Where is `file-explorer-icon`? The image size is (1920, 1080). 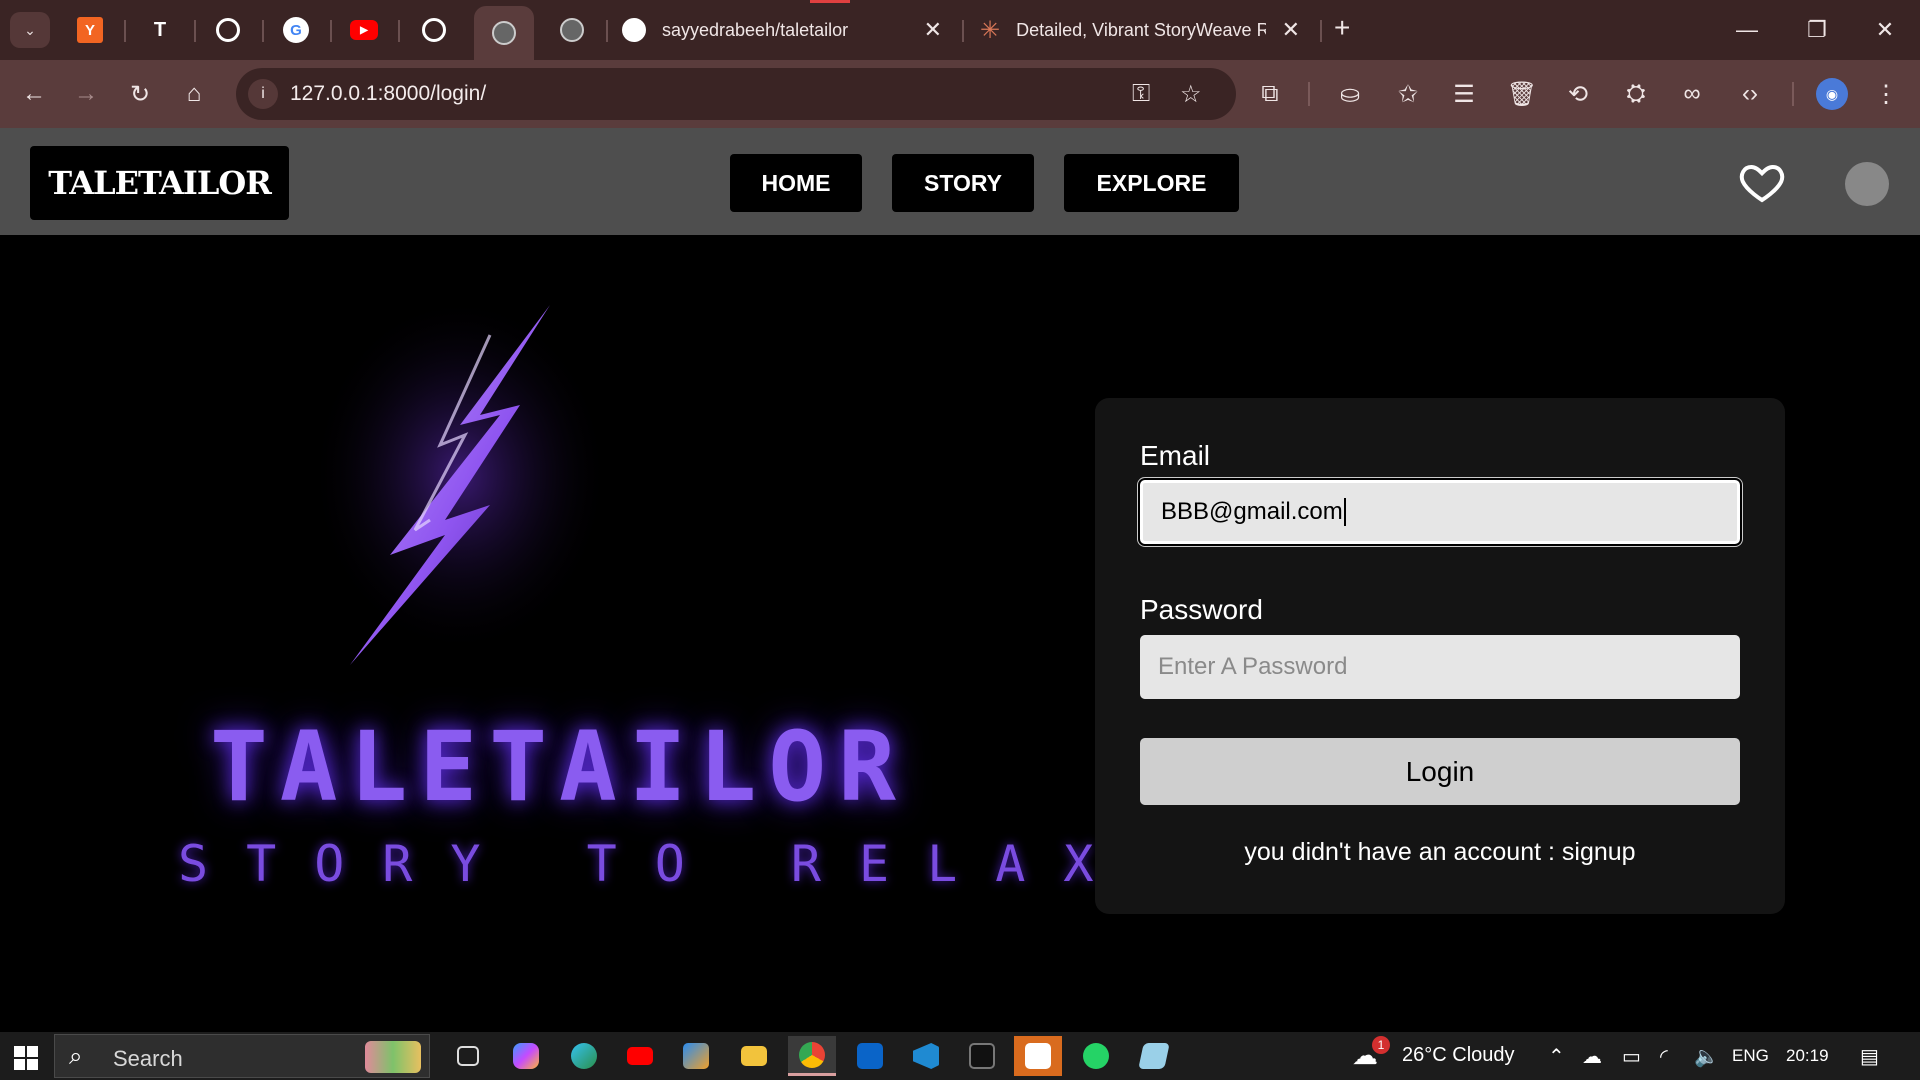 file-explorer-icon is located at coordinates (754, 1056).